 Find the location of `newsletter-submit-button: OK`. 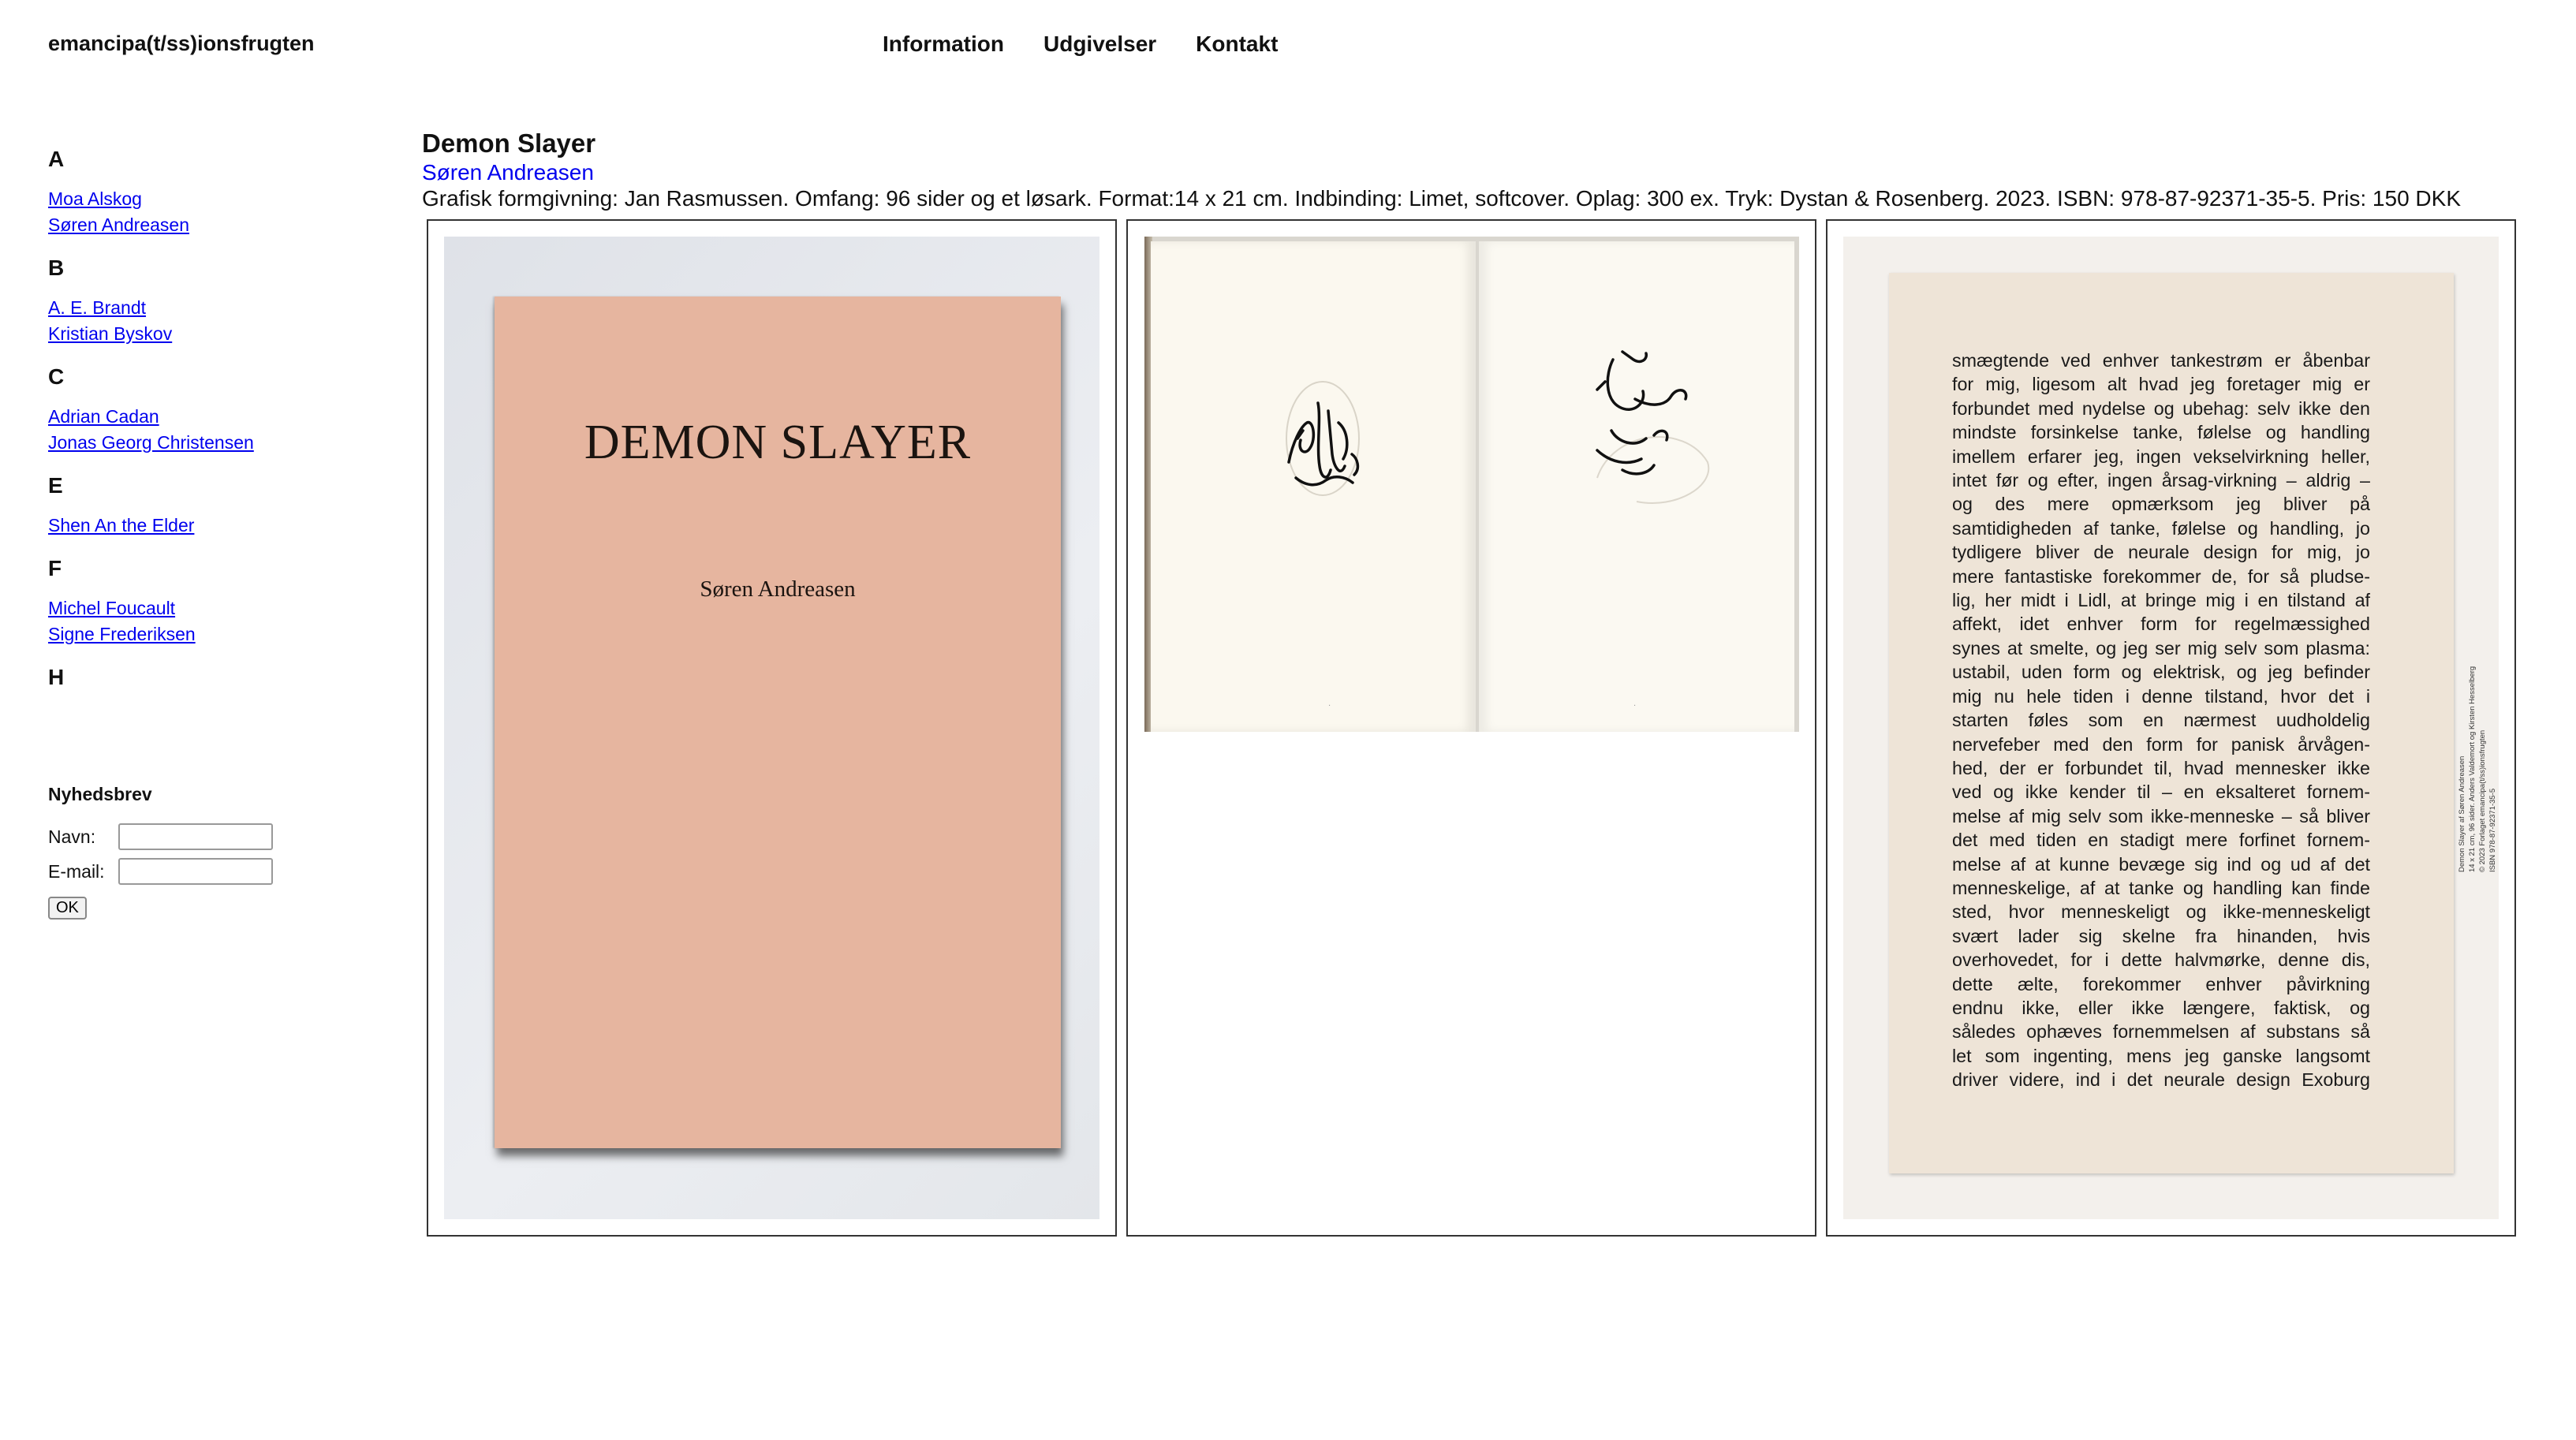

newsletter-submit-button: OK is located at coordinates (67, 909).